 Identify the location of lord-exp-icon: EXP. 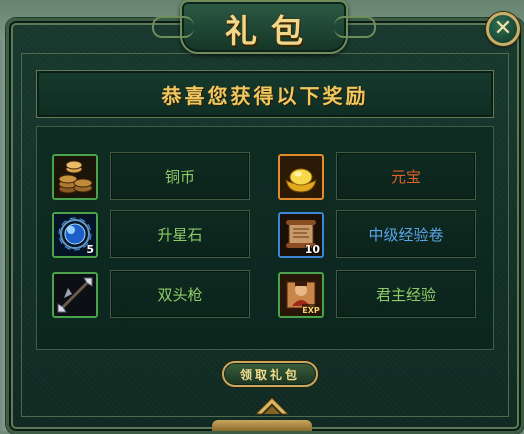
(301, 295).